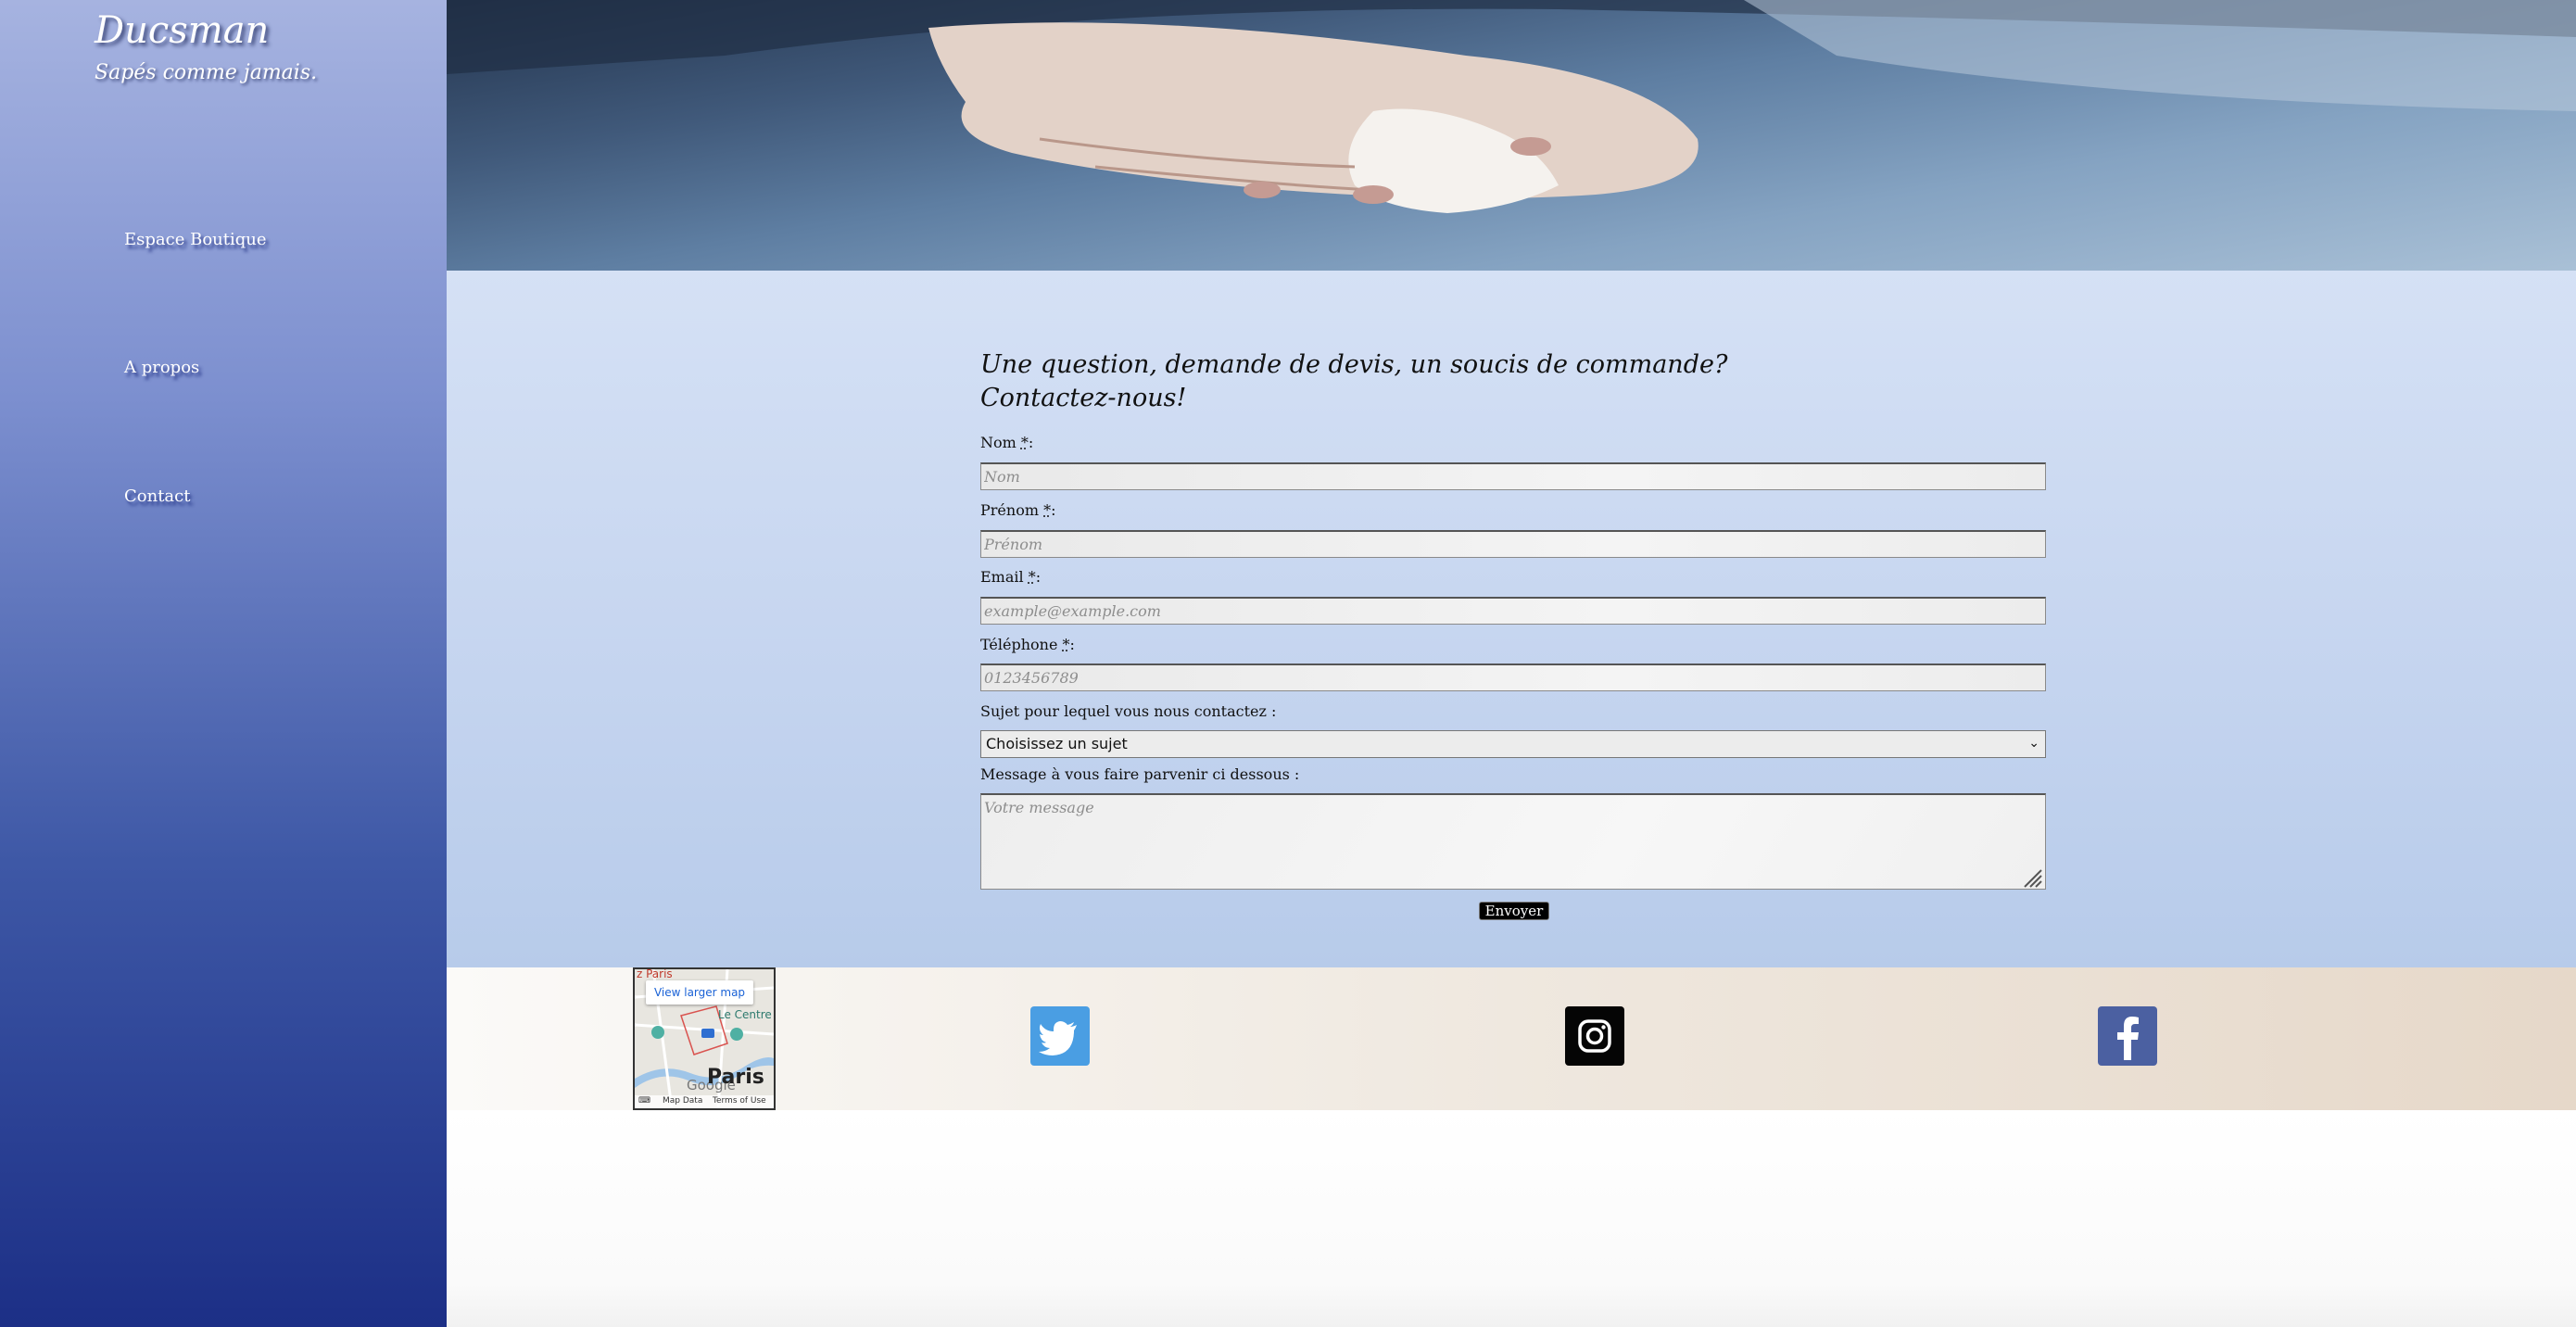  Describe the element at coordinates (1031, 443) in the screenshot. I see `nom-label-suffix: :` at that location.